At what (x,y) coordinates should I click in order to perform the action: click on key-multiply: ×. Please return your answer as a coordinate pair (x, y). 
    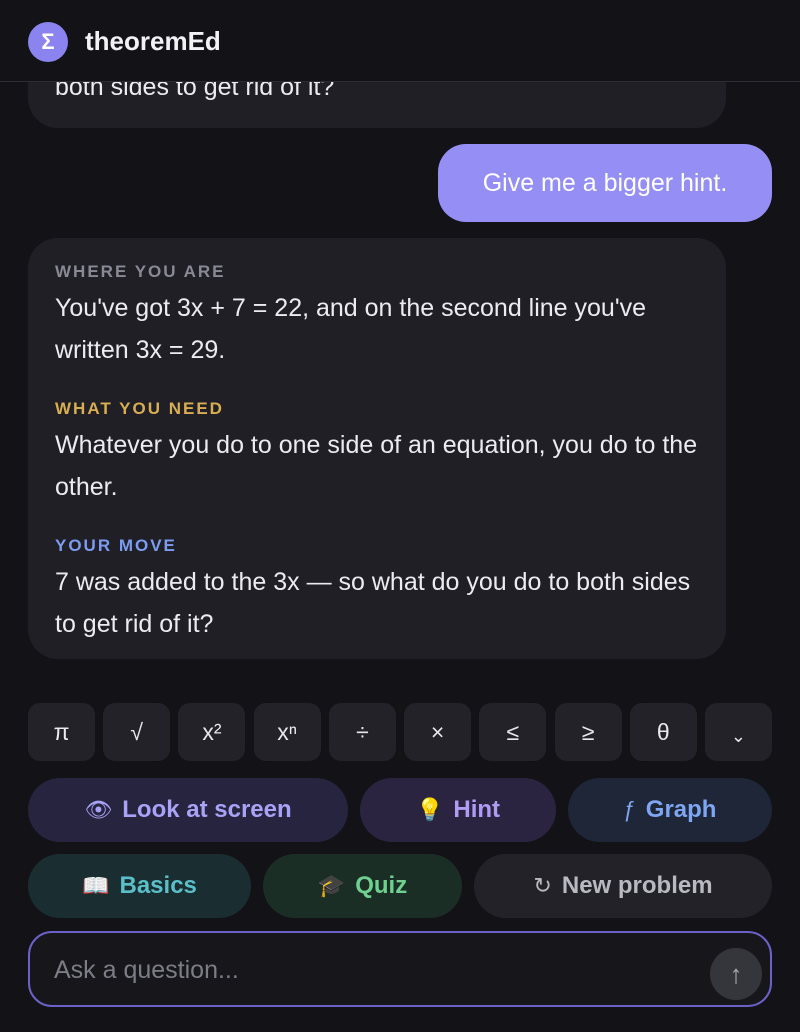
    Looking at the image, I should click on (438, 732).